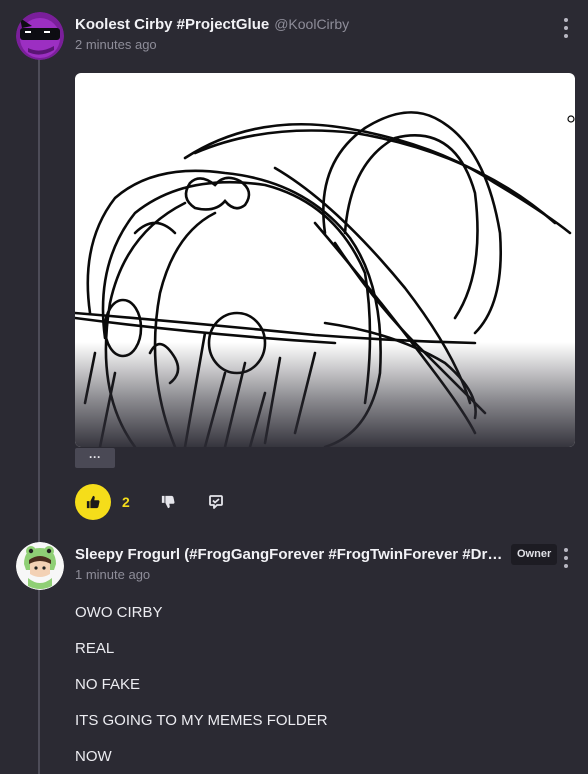 Image resolution: width=588 pixels, height=774 pixels. Describe the element at coordinates (216, 502) in the screenshot. I see `reply-icon` at that location.